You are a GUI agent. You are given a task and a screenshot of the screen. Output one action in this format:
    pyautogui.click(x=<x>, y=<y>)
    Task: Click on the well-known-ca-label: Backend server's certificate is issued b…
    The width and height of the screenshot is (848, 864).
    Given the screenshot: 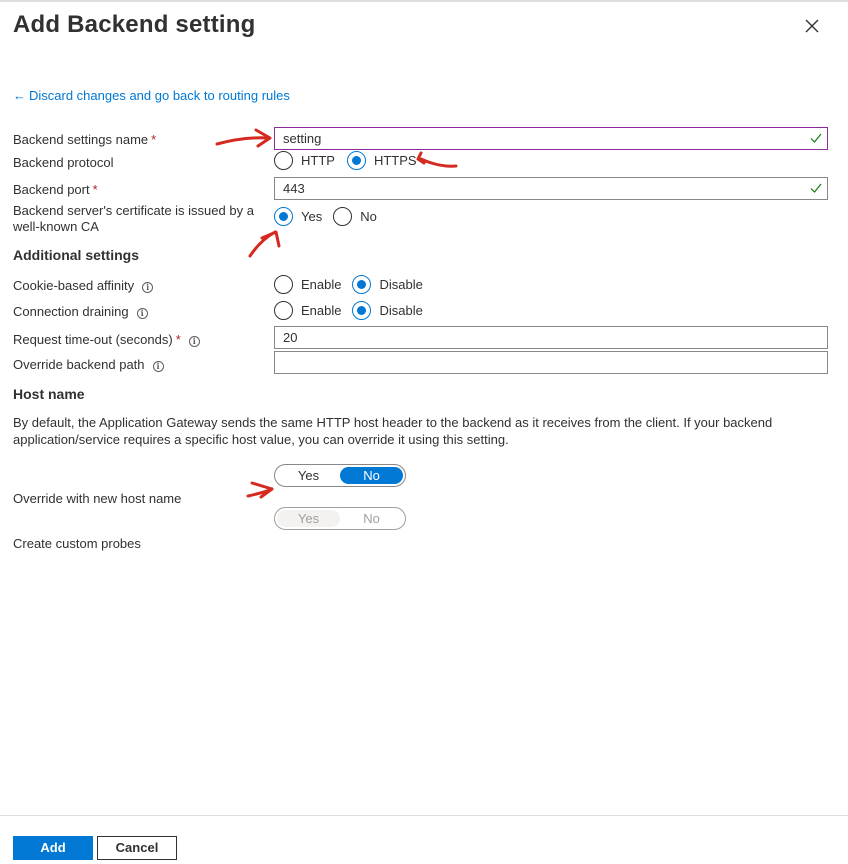 What is the action you would take?
    pyautogui.click(x=133, y=218)
    